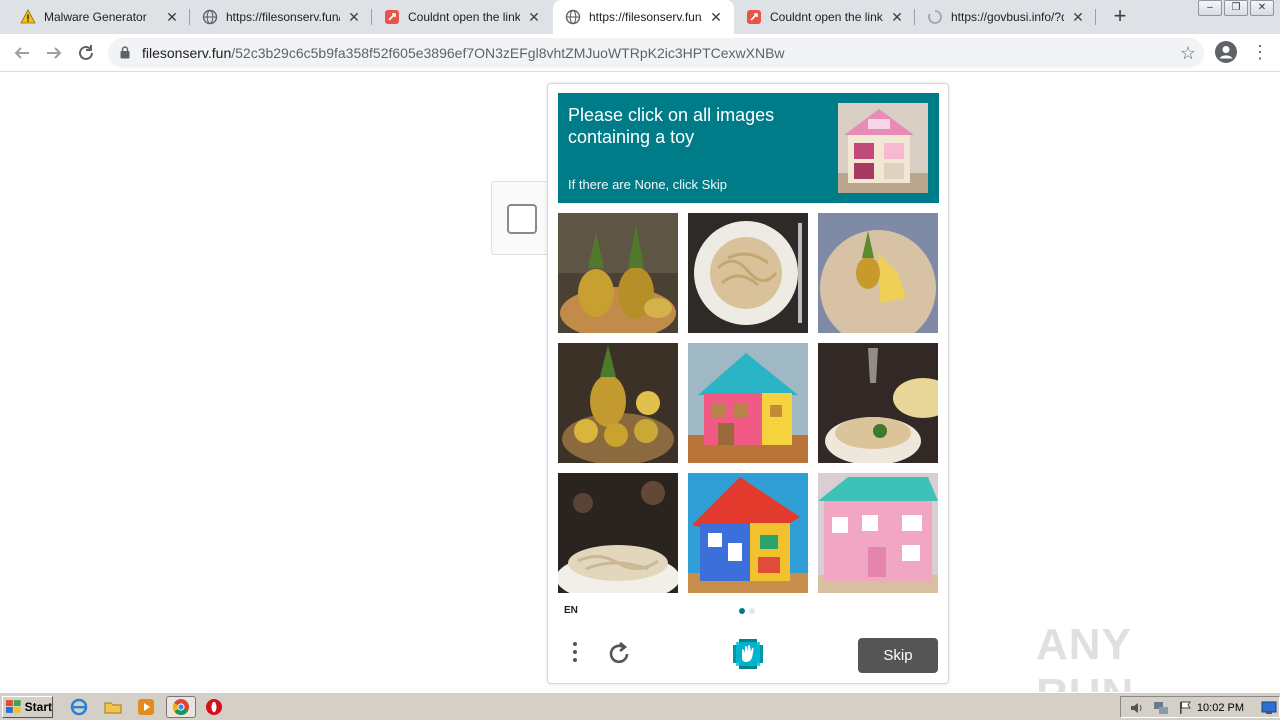 The height and width of the screenshot is (722, 1280). I want to click on lock-icon, so click(125, 52).